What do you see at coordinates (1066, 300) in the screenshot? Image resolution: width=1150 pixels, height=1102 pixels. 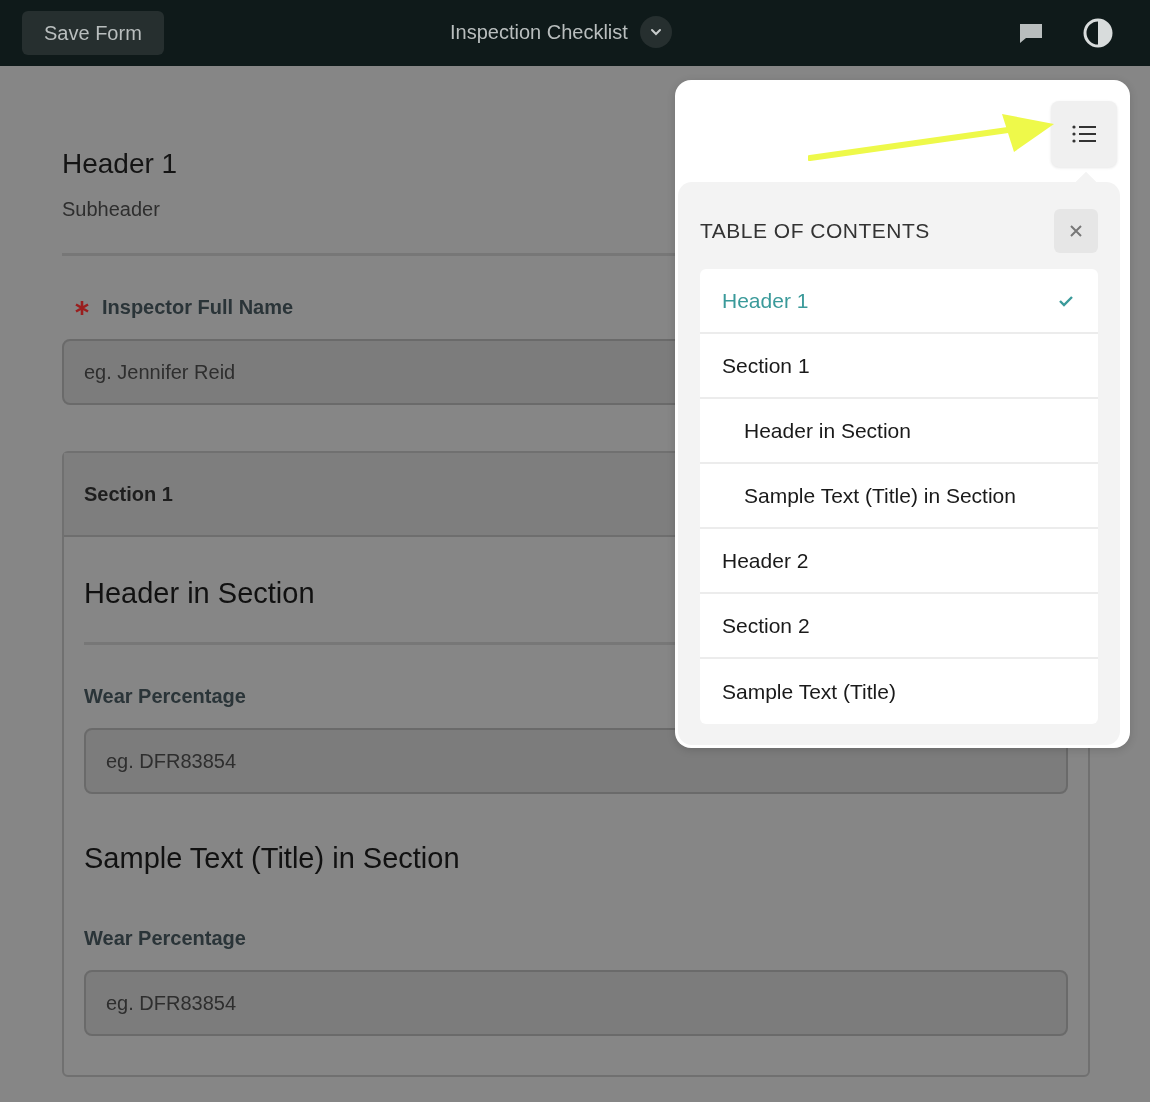 I see `check-icon` at bounding box center [1066, 300].